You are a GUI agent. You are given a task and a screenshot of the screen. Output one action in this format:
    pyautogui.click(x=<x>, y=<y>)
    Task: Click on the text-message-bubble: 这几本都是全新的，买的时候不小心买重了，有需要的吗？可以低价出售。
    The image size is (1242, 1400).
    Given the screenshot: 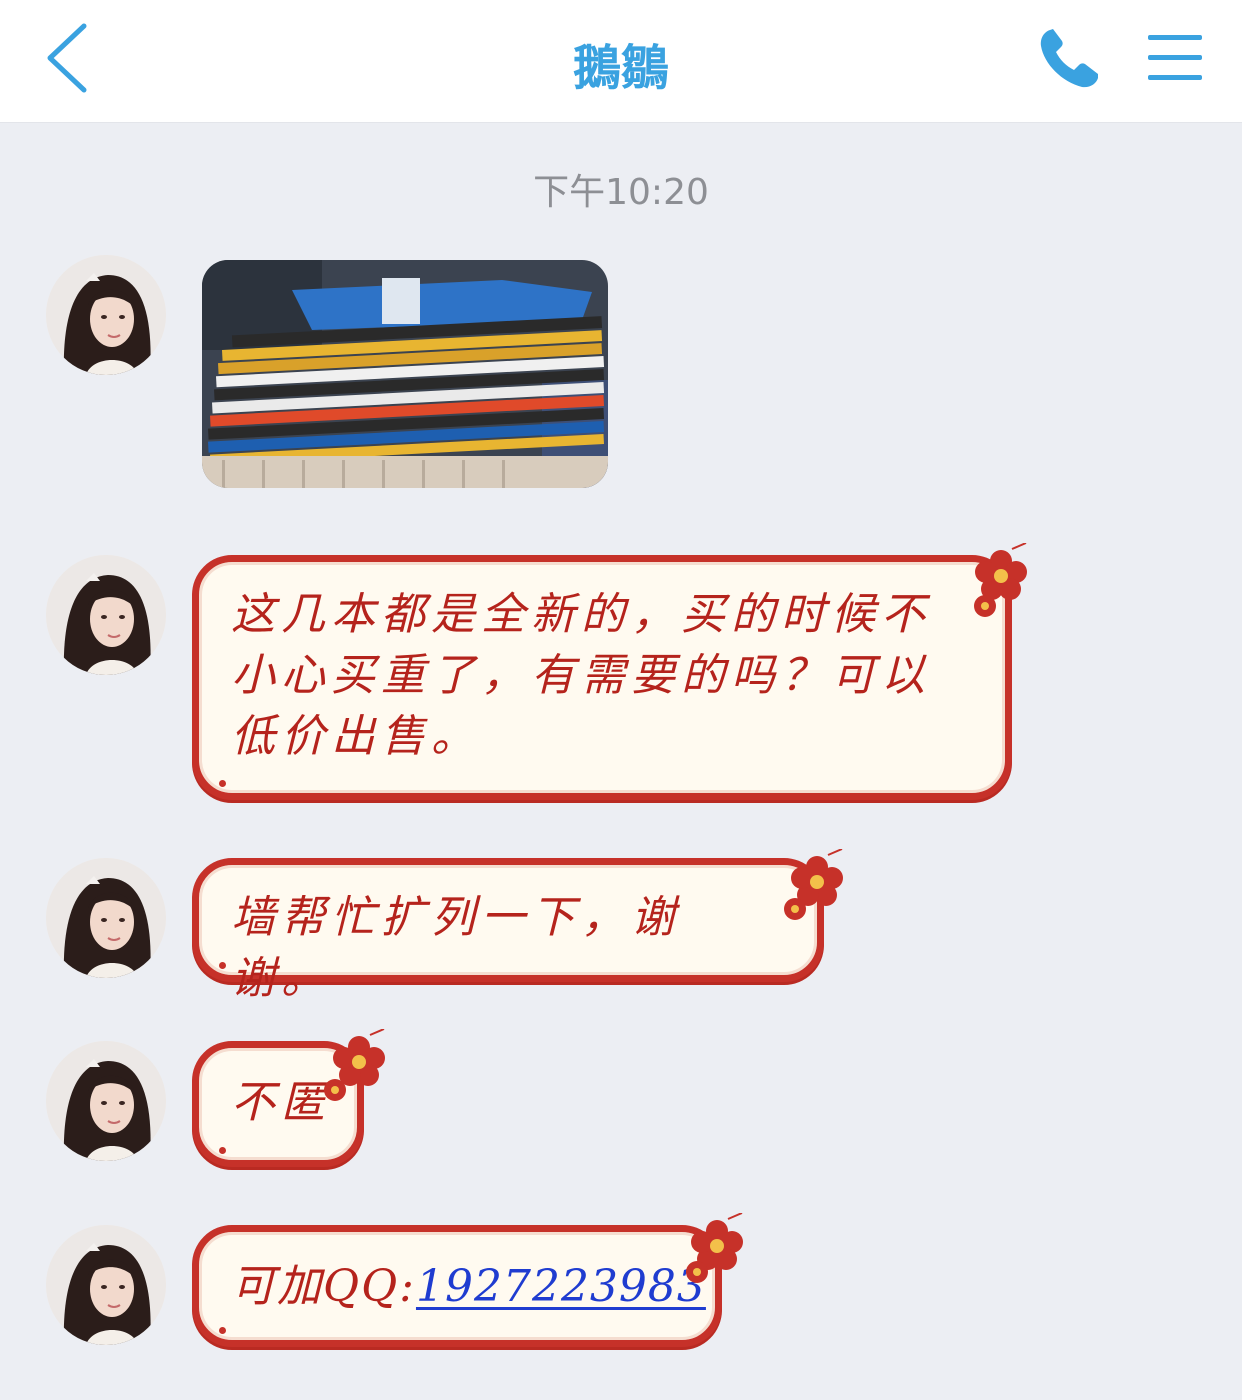 What is the action you would take?
    pyautogui.click(x=602, y=677)
    